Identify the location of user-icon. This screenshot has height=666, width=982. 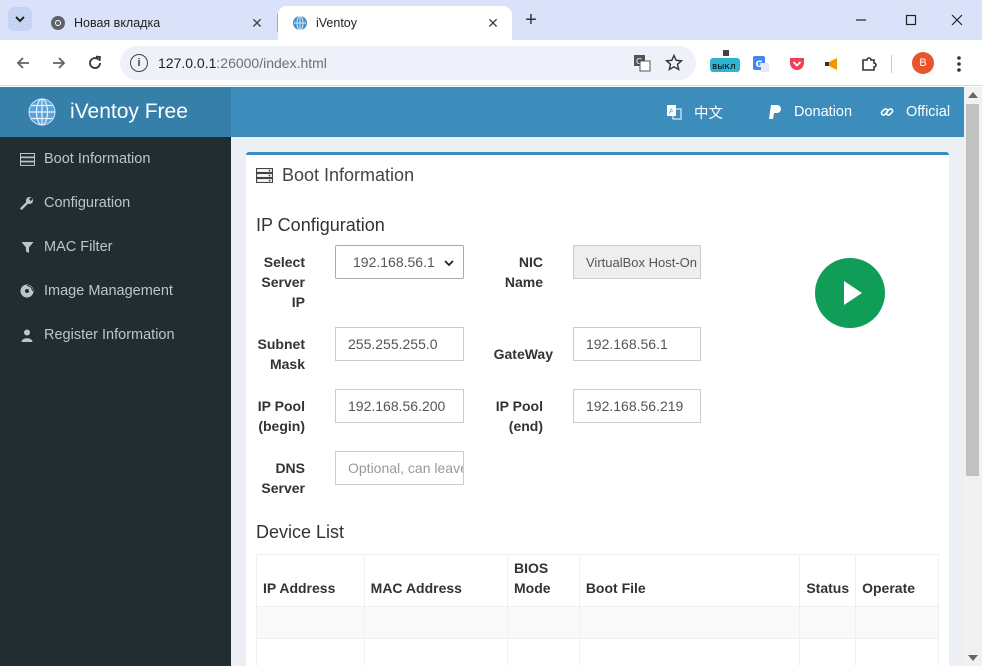
(27, 335).